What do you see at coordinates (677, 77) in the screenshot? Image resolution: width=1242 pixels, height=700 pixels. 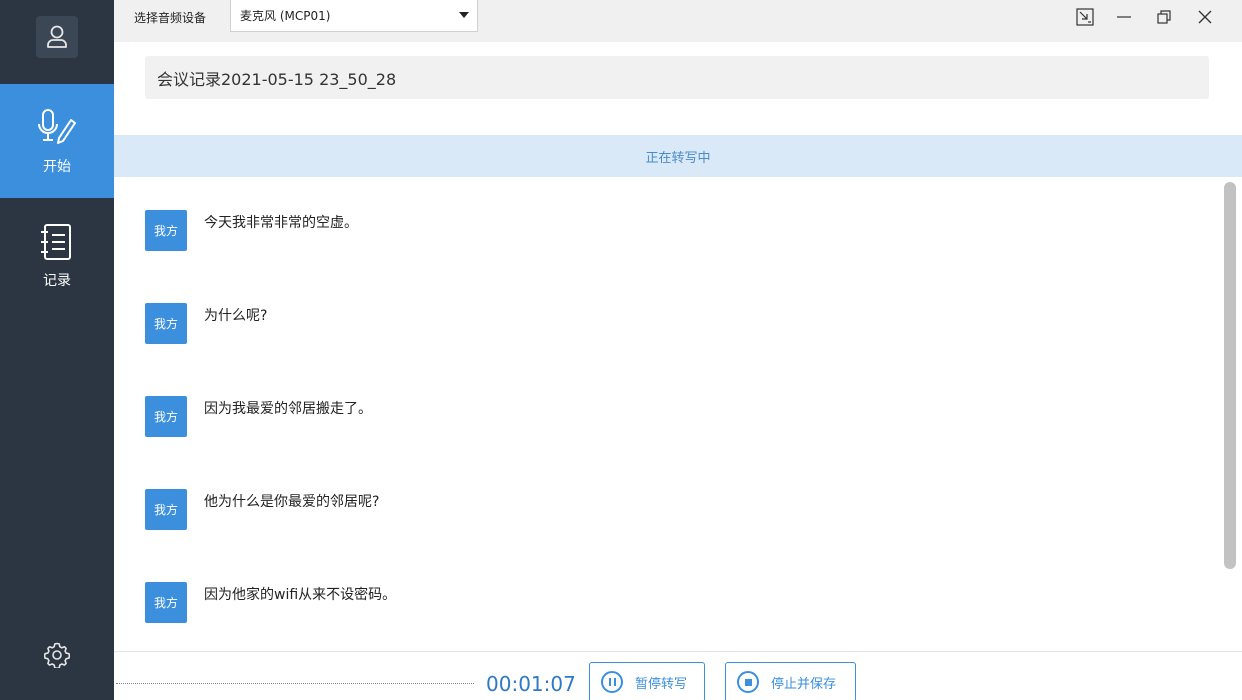 I see `meeting-title-input` at bounding box center [677, 77].